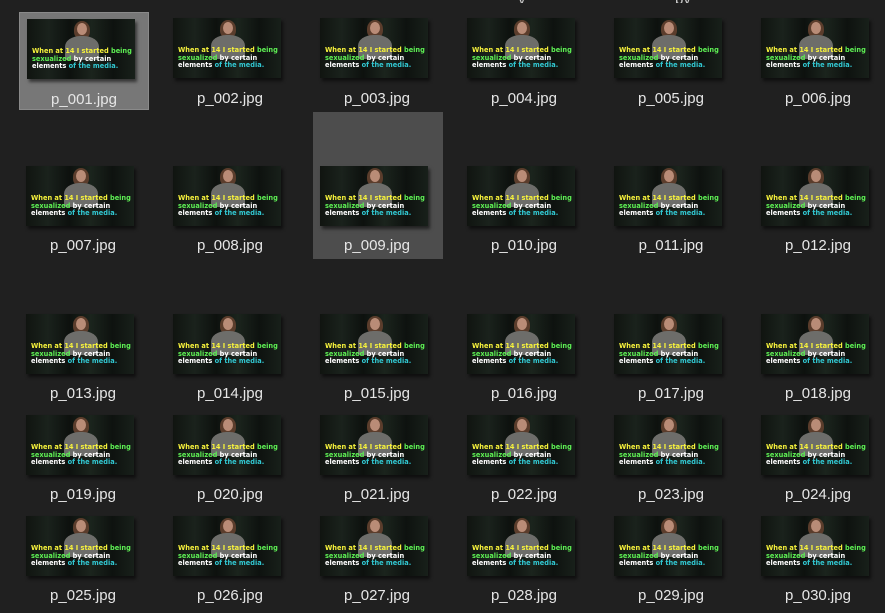  I want to click on file-name-label: p_011.jpg, so click(671, 245).